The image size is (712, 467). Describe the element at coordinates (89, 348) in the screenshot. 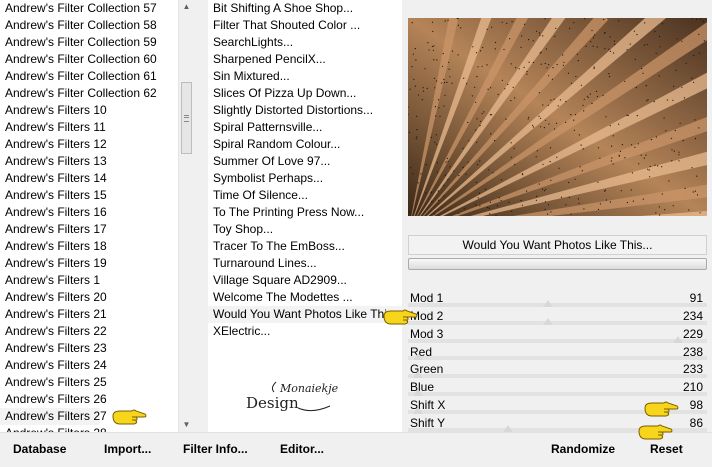

I see `category-item: Andrew's Filters 23` at that location.